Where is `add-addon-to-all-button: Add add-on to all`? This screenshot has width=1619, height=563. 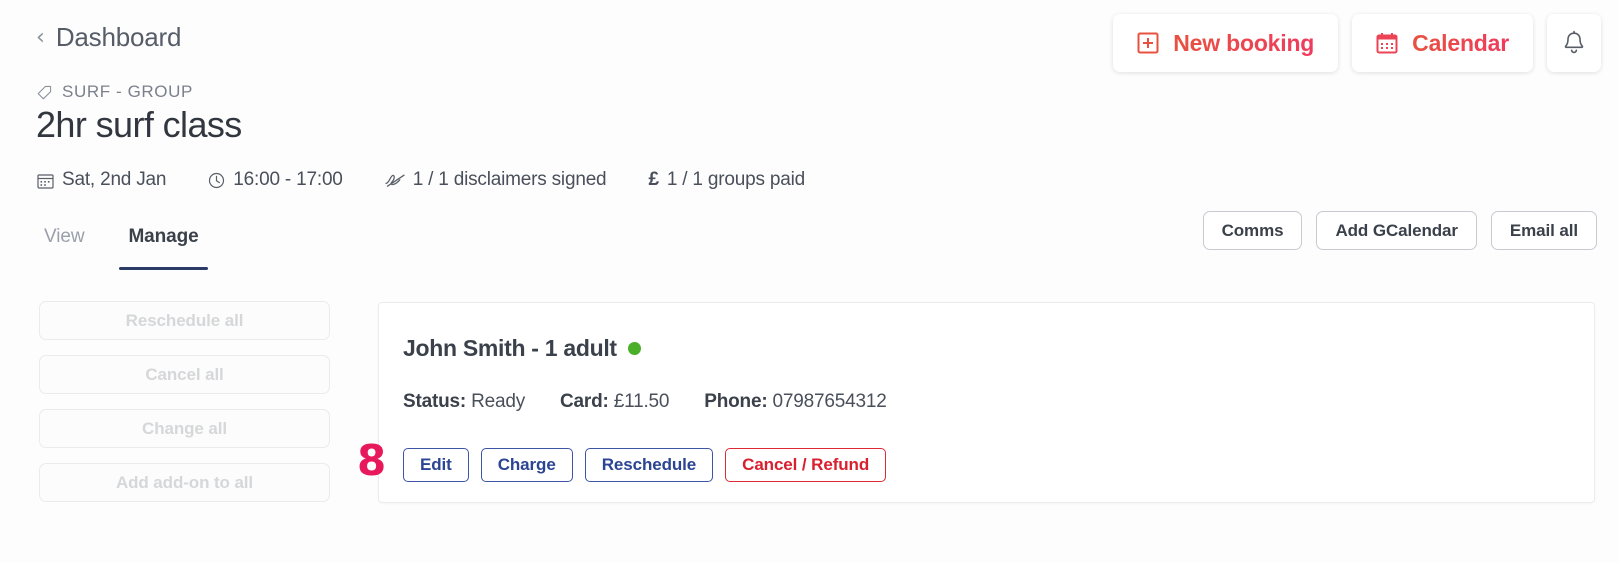
add-addon-to-all-button: Add add-on to all is located at coordinates (184, 482).